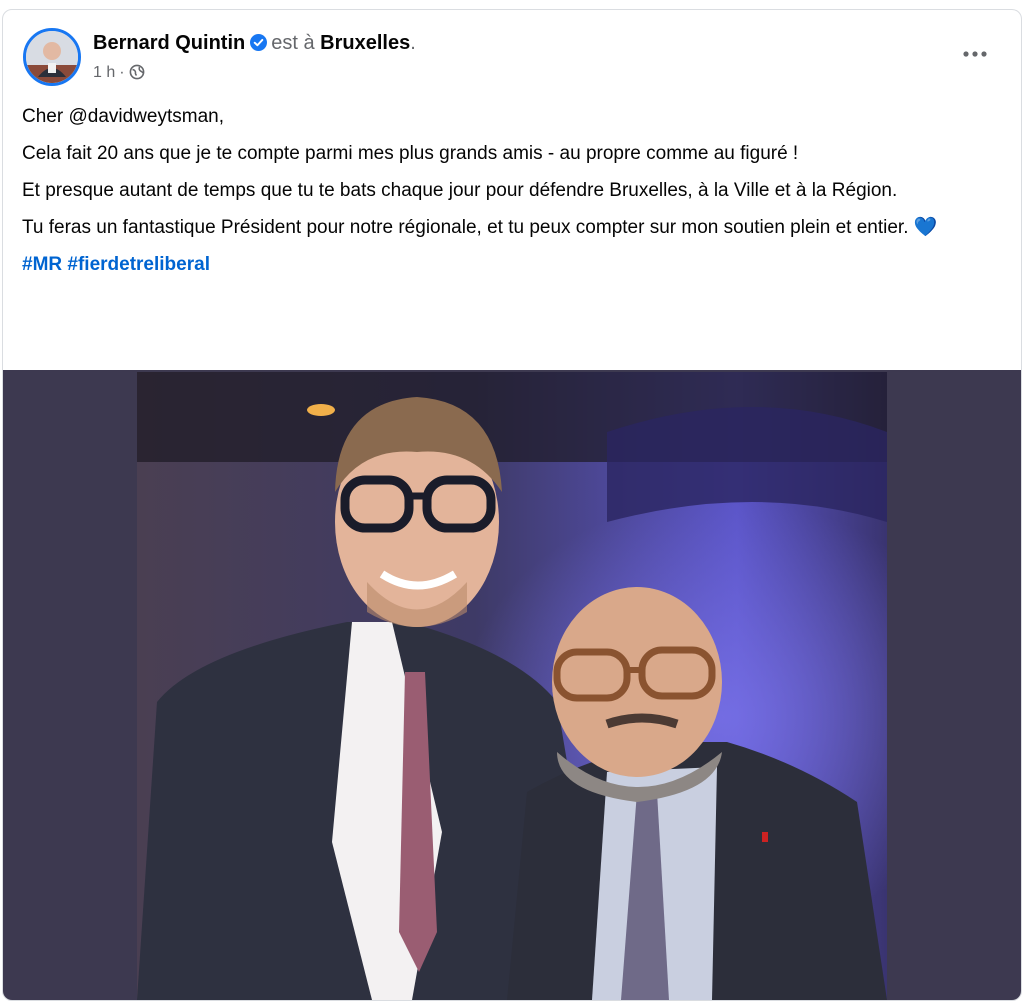 The height and width of the screenshot is (1001, 1024). I want to click on more-options-button, so click(975, 53).